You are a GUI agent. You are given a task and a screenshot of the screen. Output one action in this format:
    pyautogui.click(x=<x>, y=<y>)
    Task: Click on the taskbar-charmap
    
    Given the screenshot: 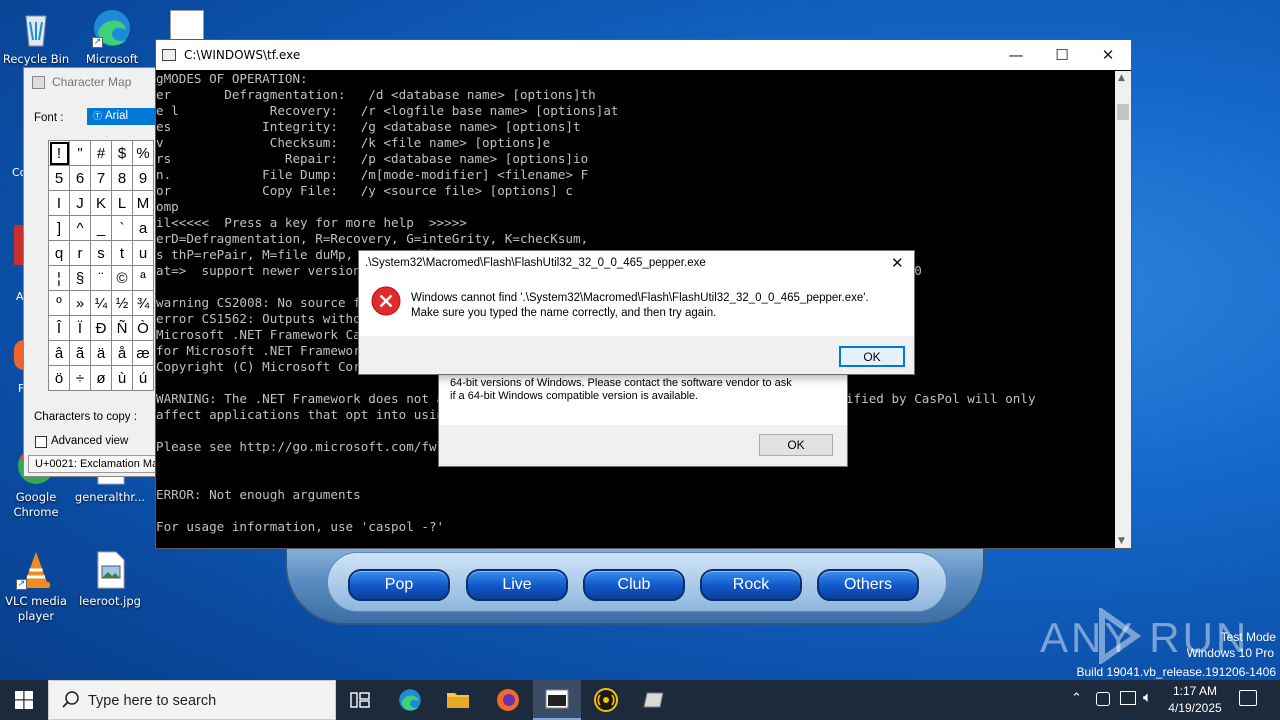 What is the action you would take?
    pyautogui.click(x=655, y=700)
    